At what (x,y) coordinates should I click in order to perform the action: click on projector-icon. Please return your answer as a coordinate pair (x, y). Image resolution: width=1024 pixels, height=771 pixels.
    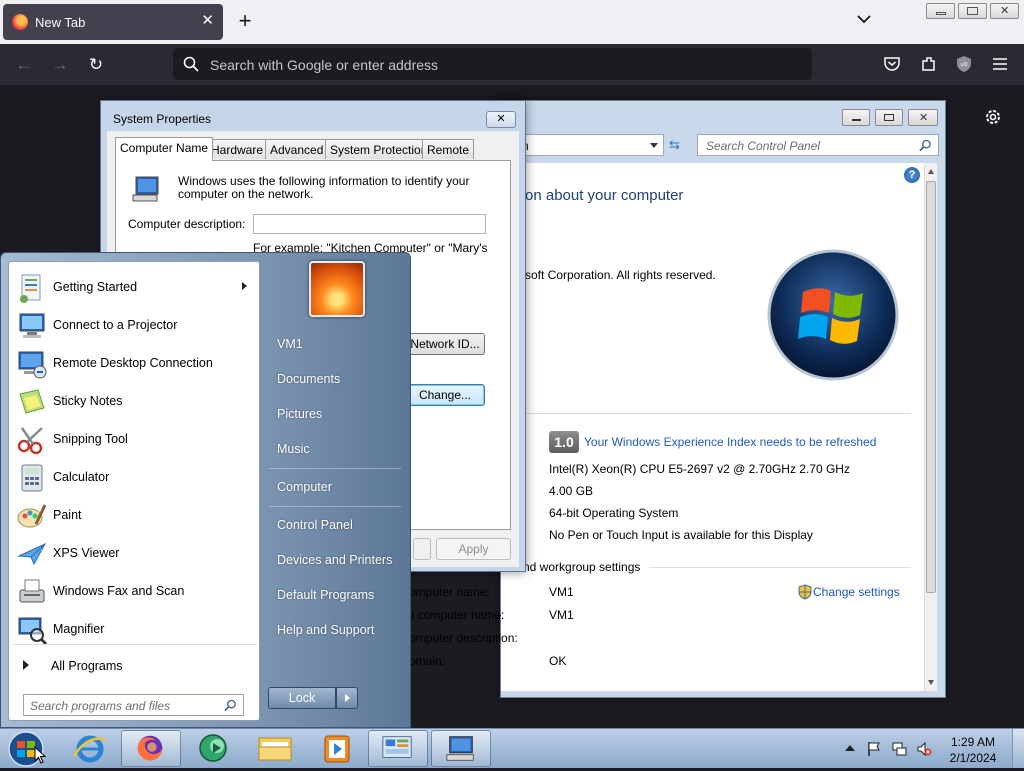
    Looking at the image, I should click on (32, 325).